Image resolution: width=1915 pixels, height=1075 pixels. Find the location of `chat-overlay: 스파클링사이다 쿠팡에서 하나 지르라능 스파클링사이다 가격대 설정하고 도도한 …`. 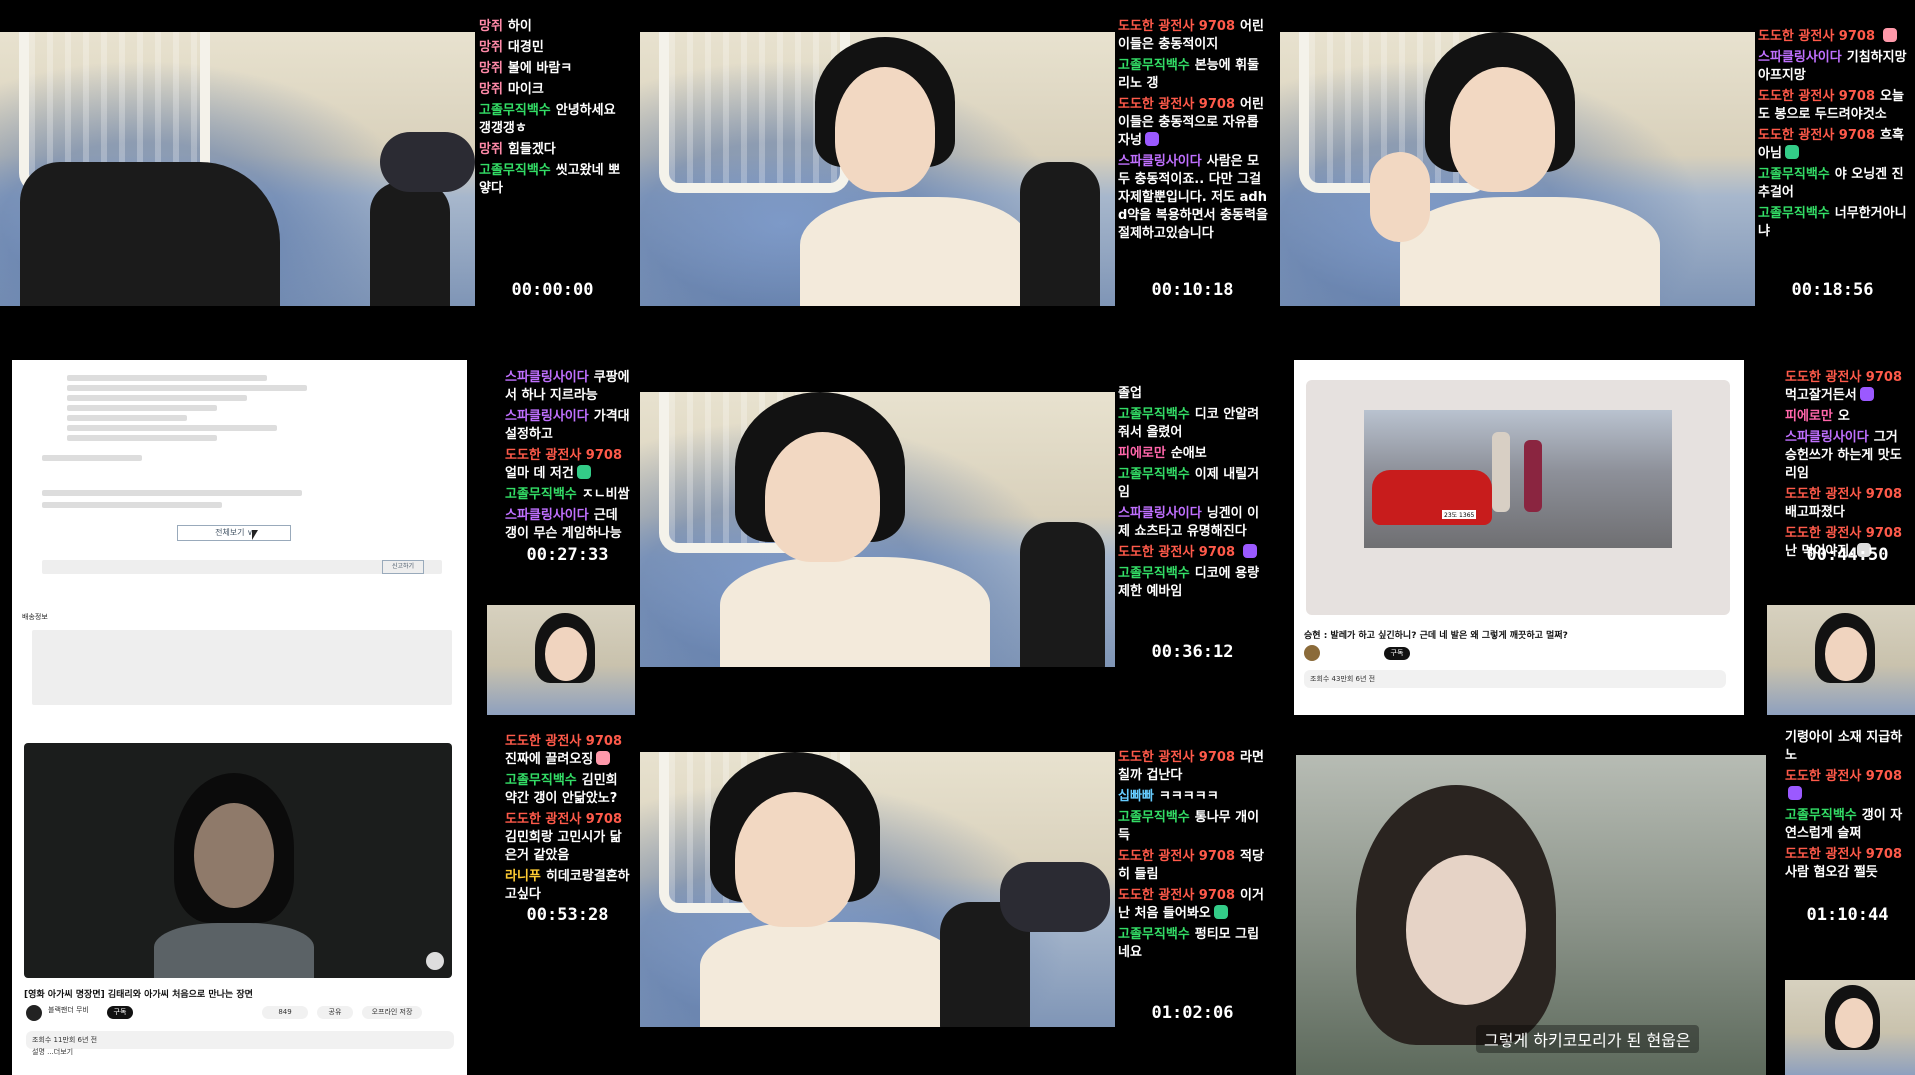

chat-overlay: 스파클링사이다 쿠팡에서 하나 지르라능 스파클링사이다 가격대 설정하고 도도한 … is located at coordinates (567, 457).